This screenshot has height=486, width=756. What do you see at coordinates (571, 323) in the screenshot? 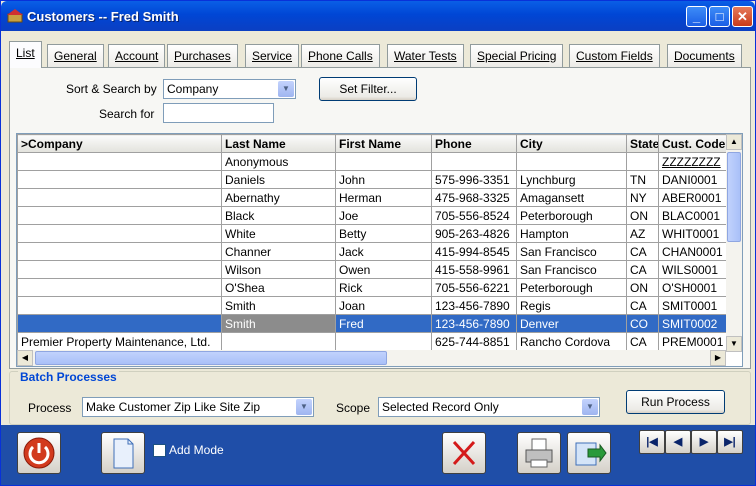
I see `cell-city: Denver` at bounding box center [571, 323].